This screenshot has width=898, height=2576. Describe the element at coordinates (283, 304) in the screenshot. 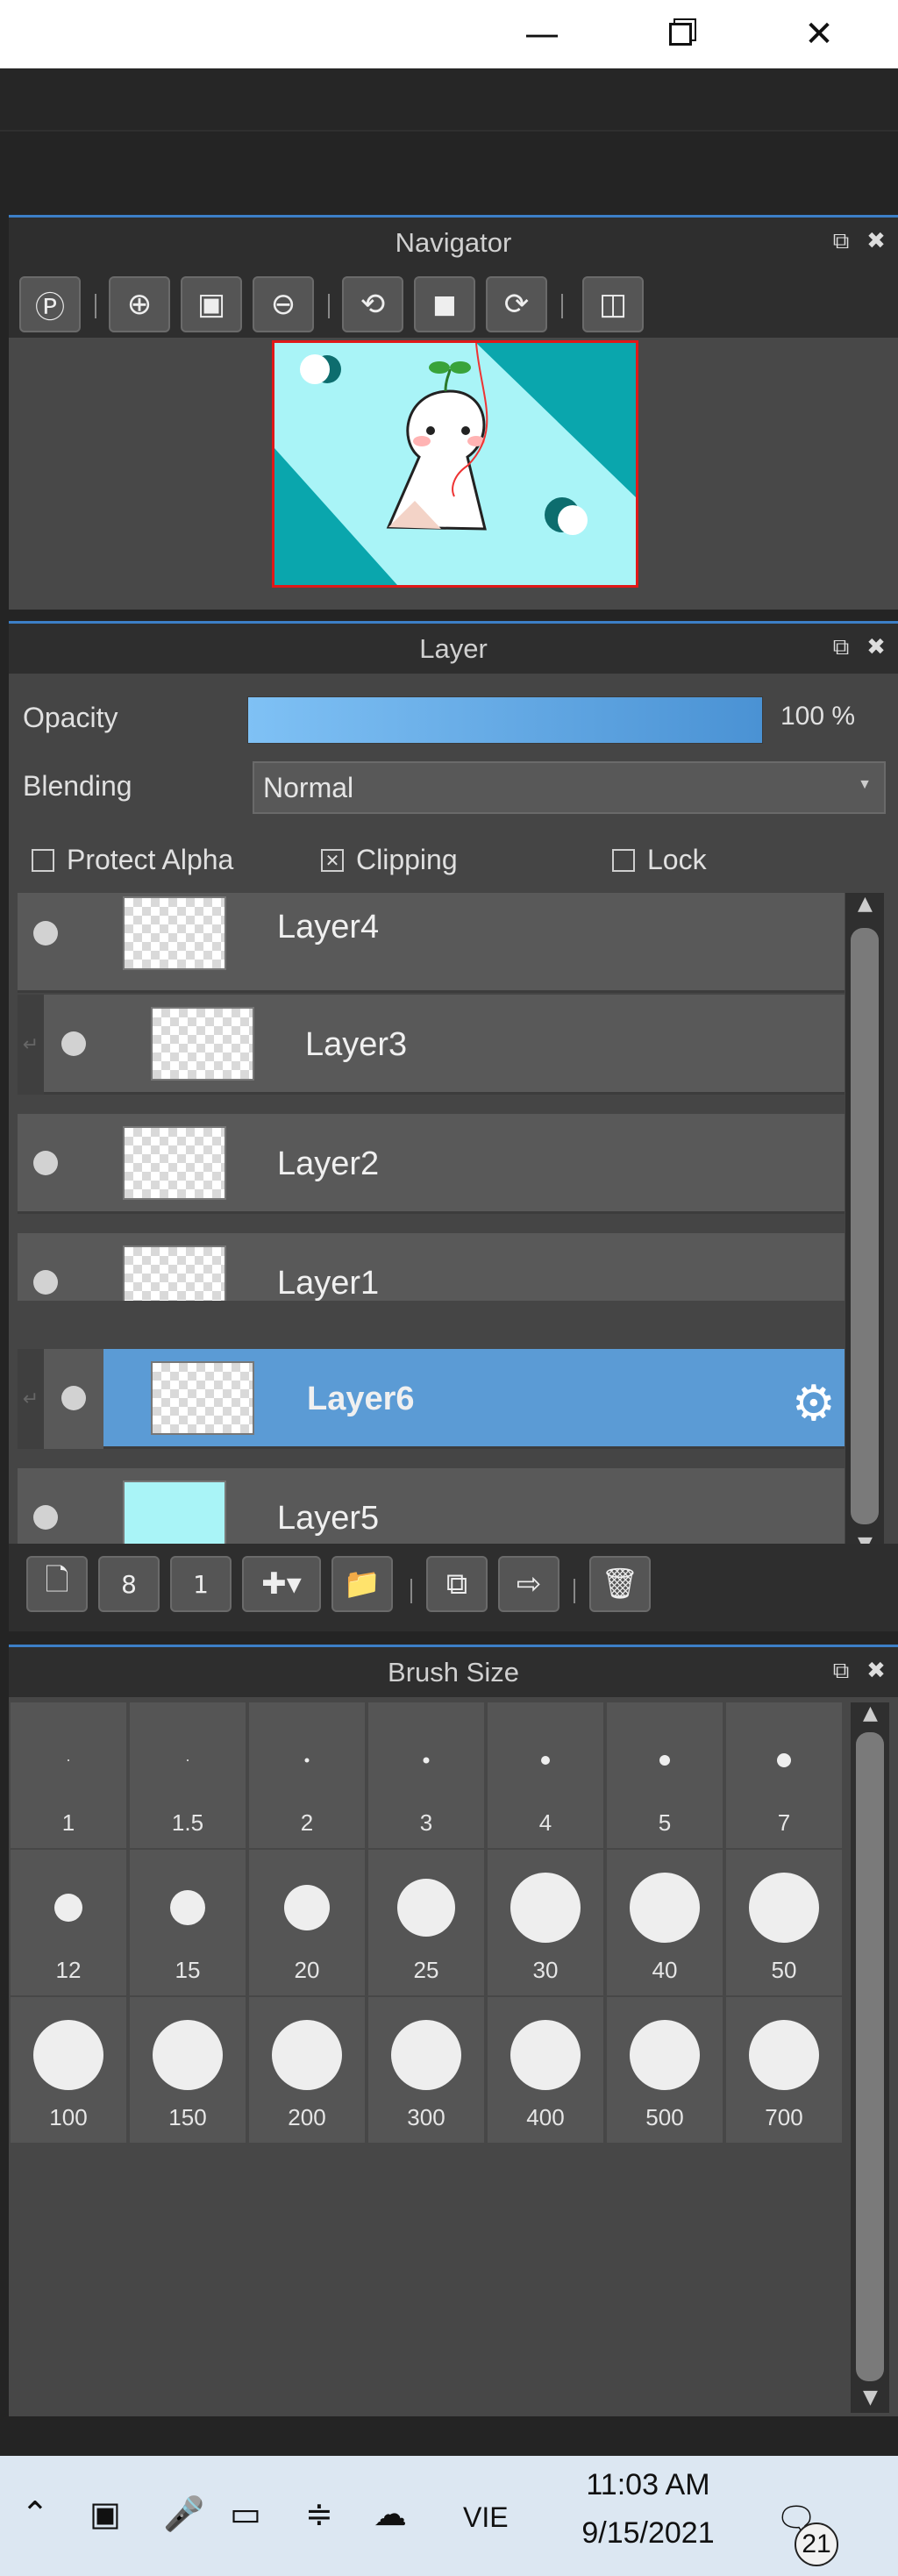

I see `zoom-out-icon: ⊖` at that location.